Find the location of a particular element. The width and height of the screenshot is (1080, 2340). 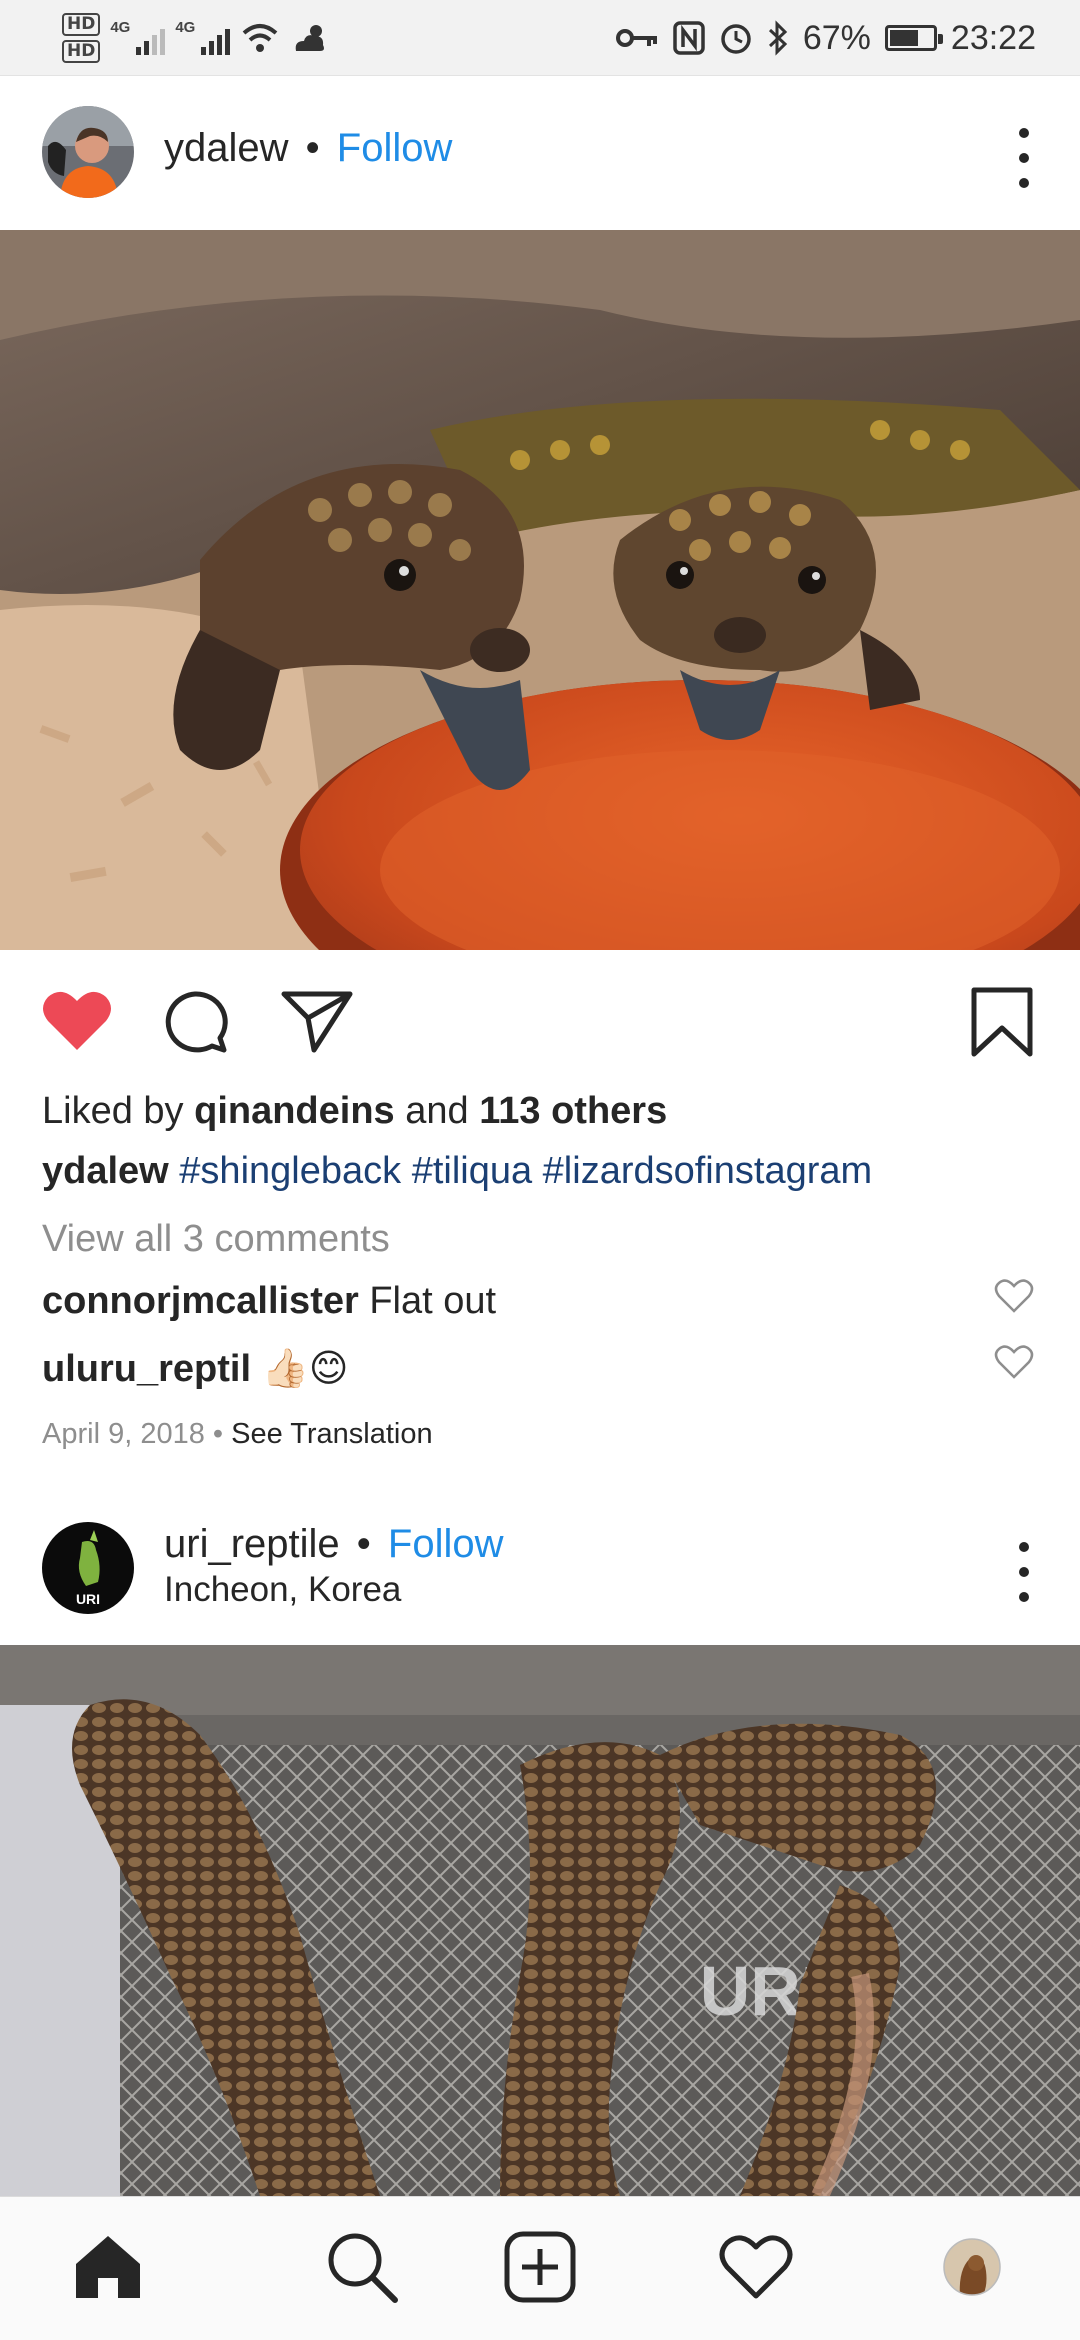

post-actions is located at coordinates (540, 1020).